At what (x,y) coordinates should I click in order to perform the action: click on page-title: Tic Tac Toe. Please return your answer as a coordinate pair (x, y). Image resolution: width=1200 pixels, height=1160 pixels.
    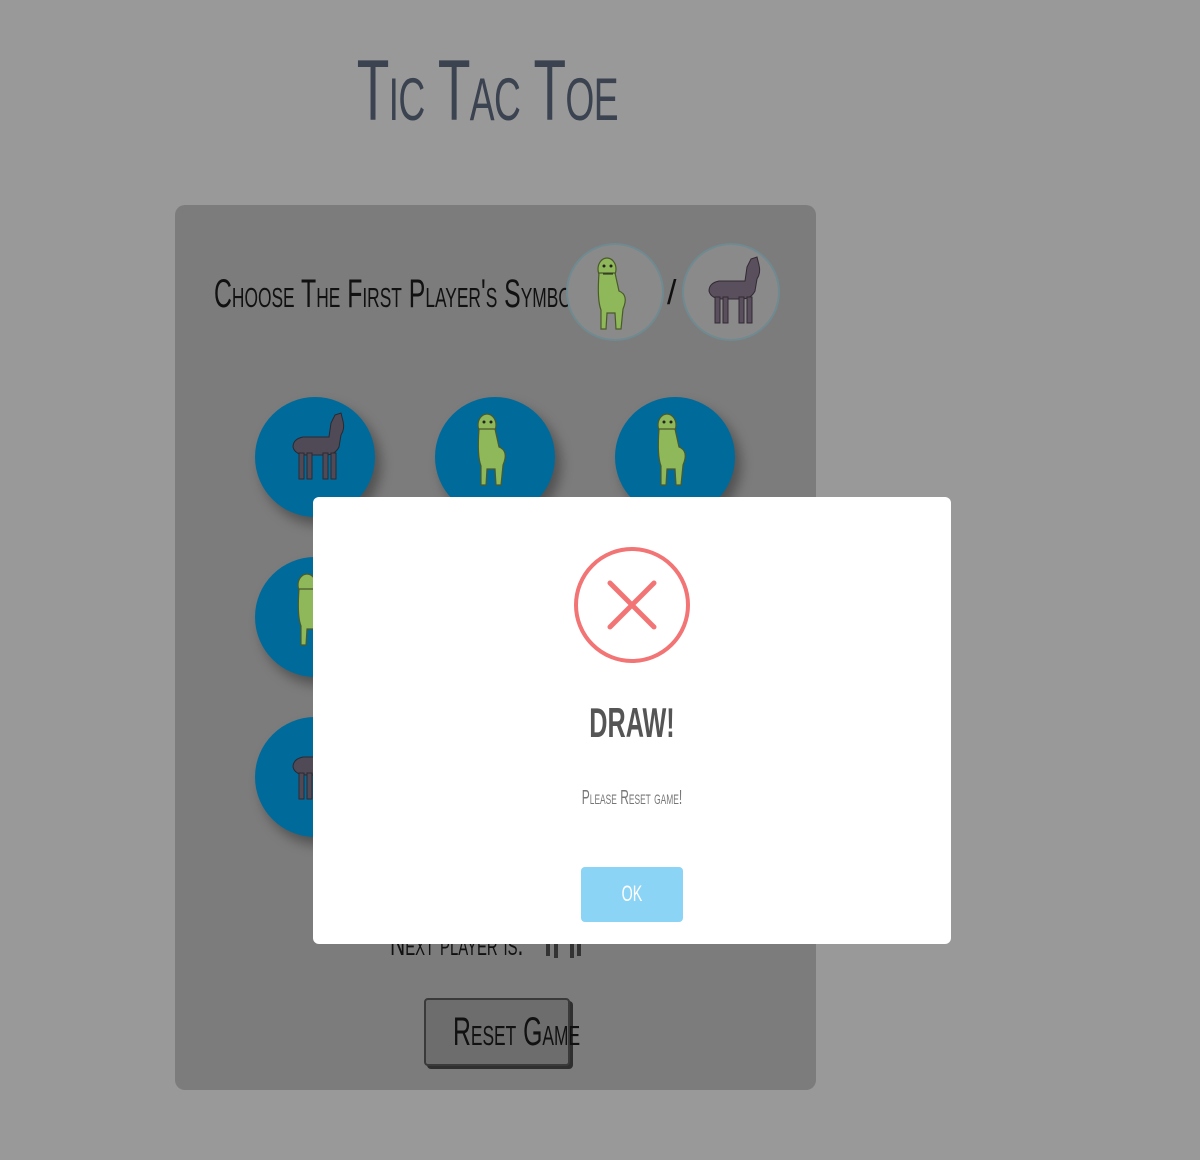
    Looking at the image, I should click on (487, 91).